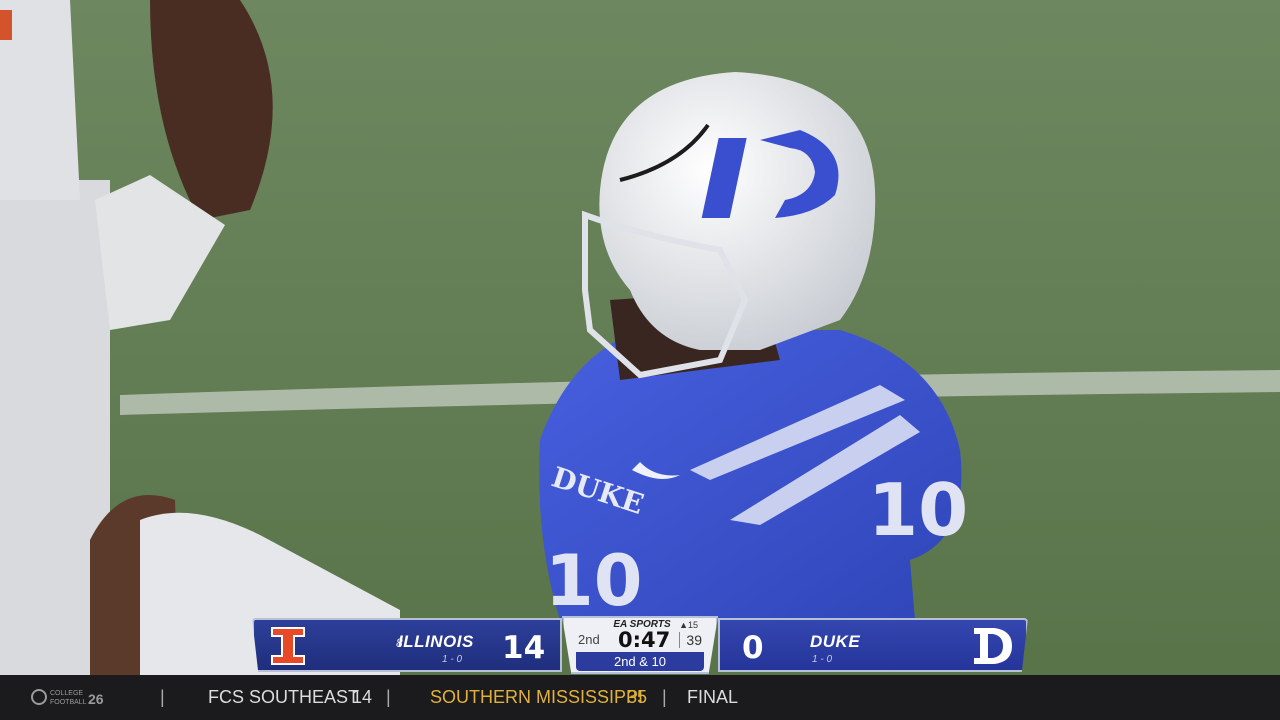 The image size is (1280, 720). I want to click on away-team-panel: 8 ILLINOIS 1 - 0 14, so click(407, 645).